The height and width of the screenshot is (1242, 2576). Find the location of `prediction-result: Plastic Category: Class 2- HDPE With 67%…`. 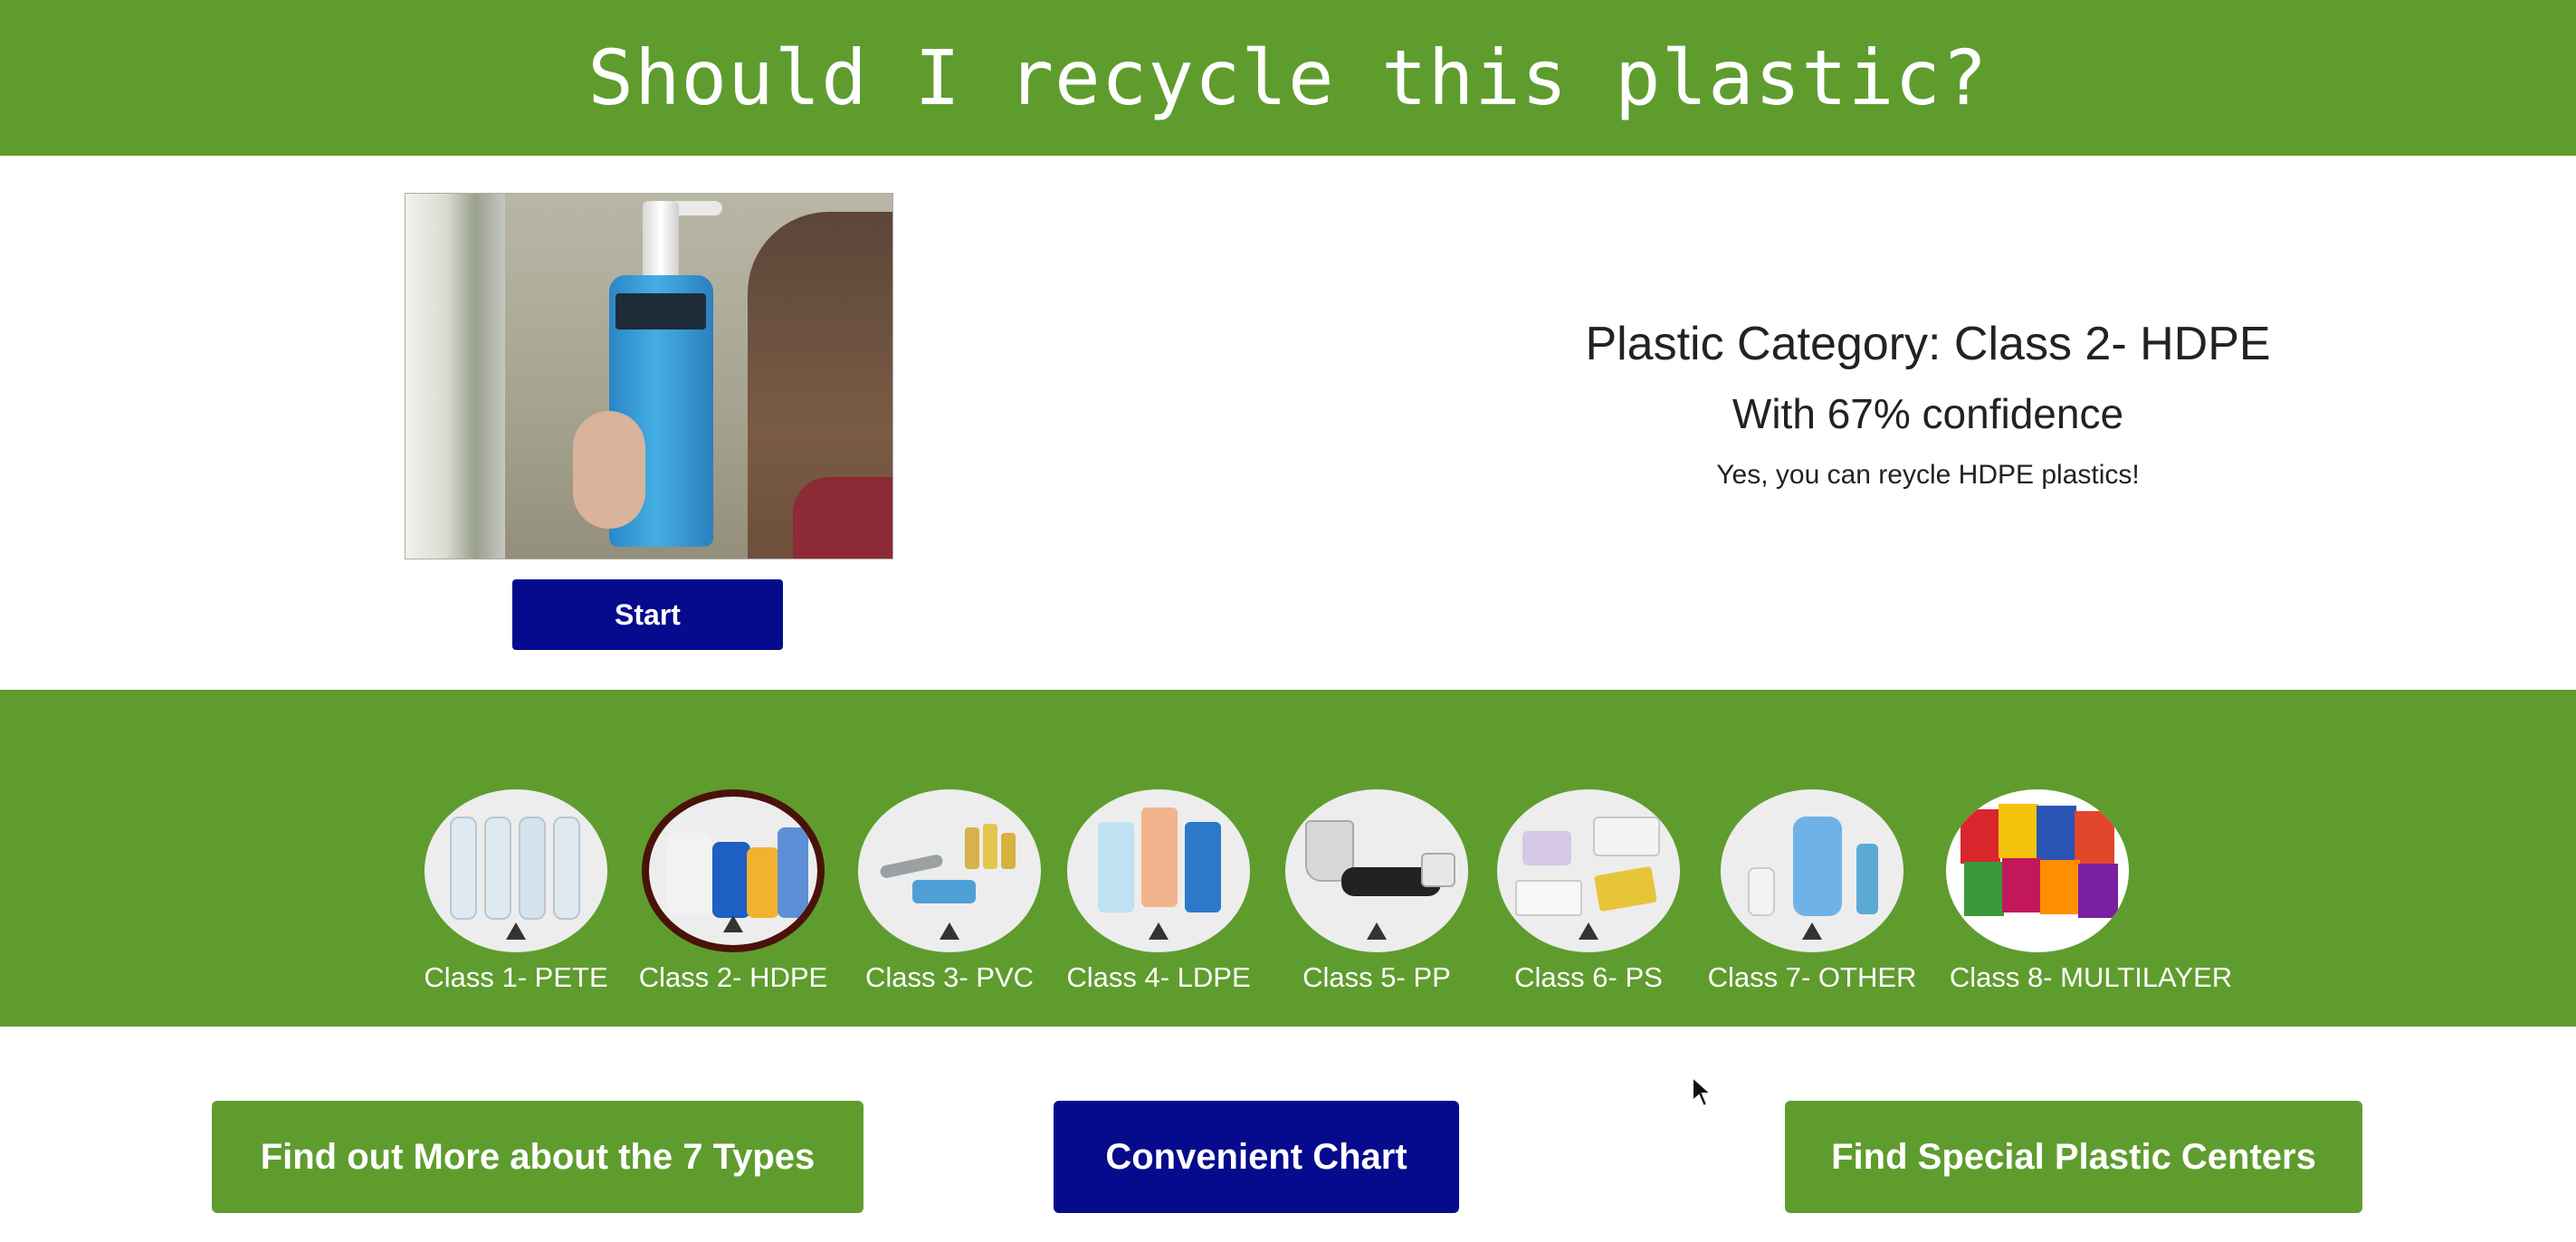

prediction-result: Plastic Category: Class 2- HDPE With 67%… is located at coordinates (1928, 395).